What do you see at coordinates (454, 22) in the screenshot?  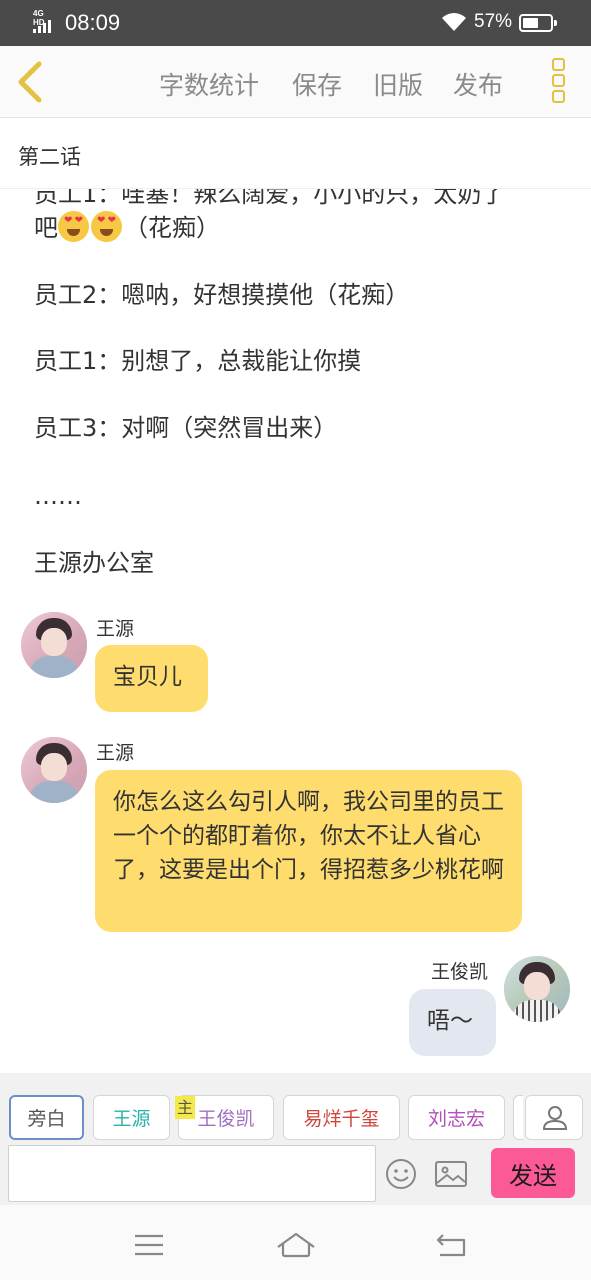 I see `wifi-icon` at bounding box center [454, 22].